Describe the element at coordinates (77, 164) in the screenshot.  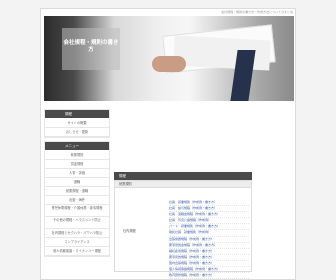
I see `sidebar-item: 賃金規程` at that location.